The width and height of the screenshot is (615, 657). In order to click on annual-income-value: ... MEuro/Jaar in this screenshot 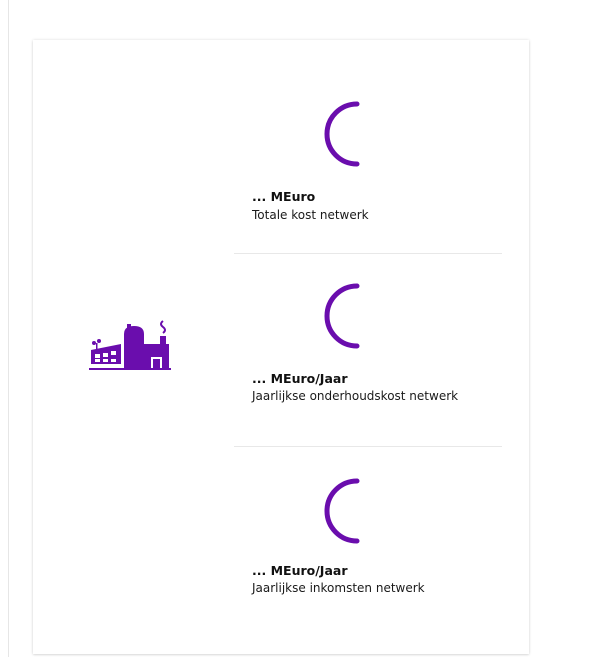, I will do `click(300, 570)`.